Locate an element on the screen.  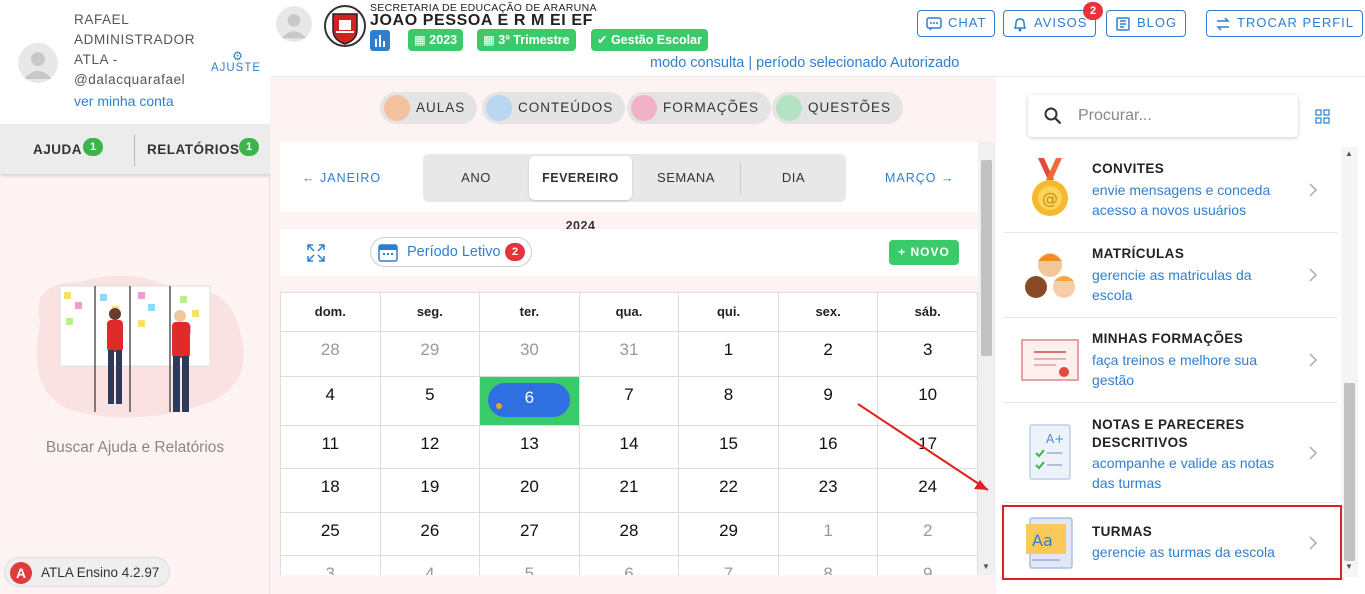
conteudos-button: CONTEÚDOS is located at coordinates (554, 108).